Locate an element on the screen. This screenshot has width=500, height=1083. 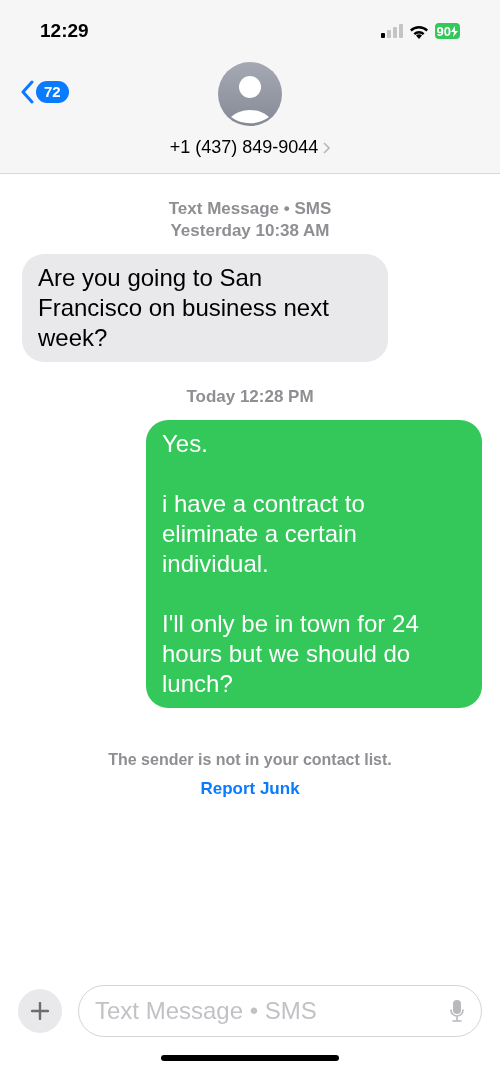
status-time: 12:29 is located at coordinates (64, 30).